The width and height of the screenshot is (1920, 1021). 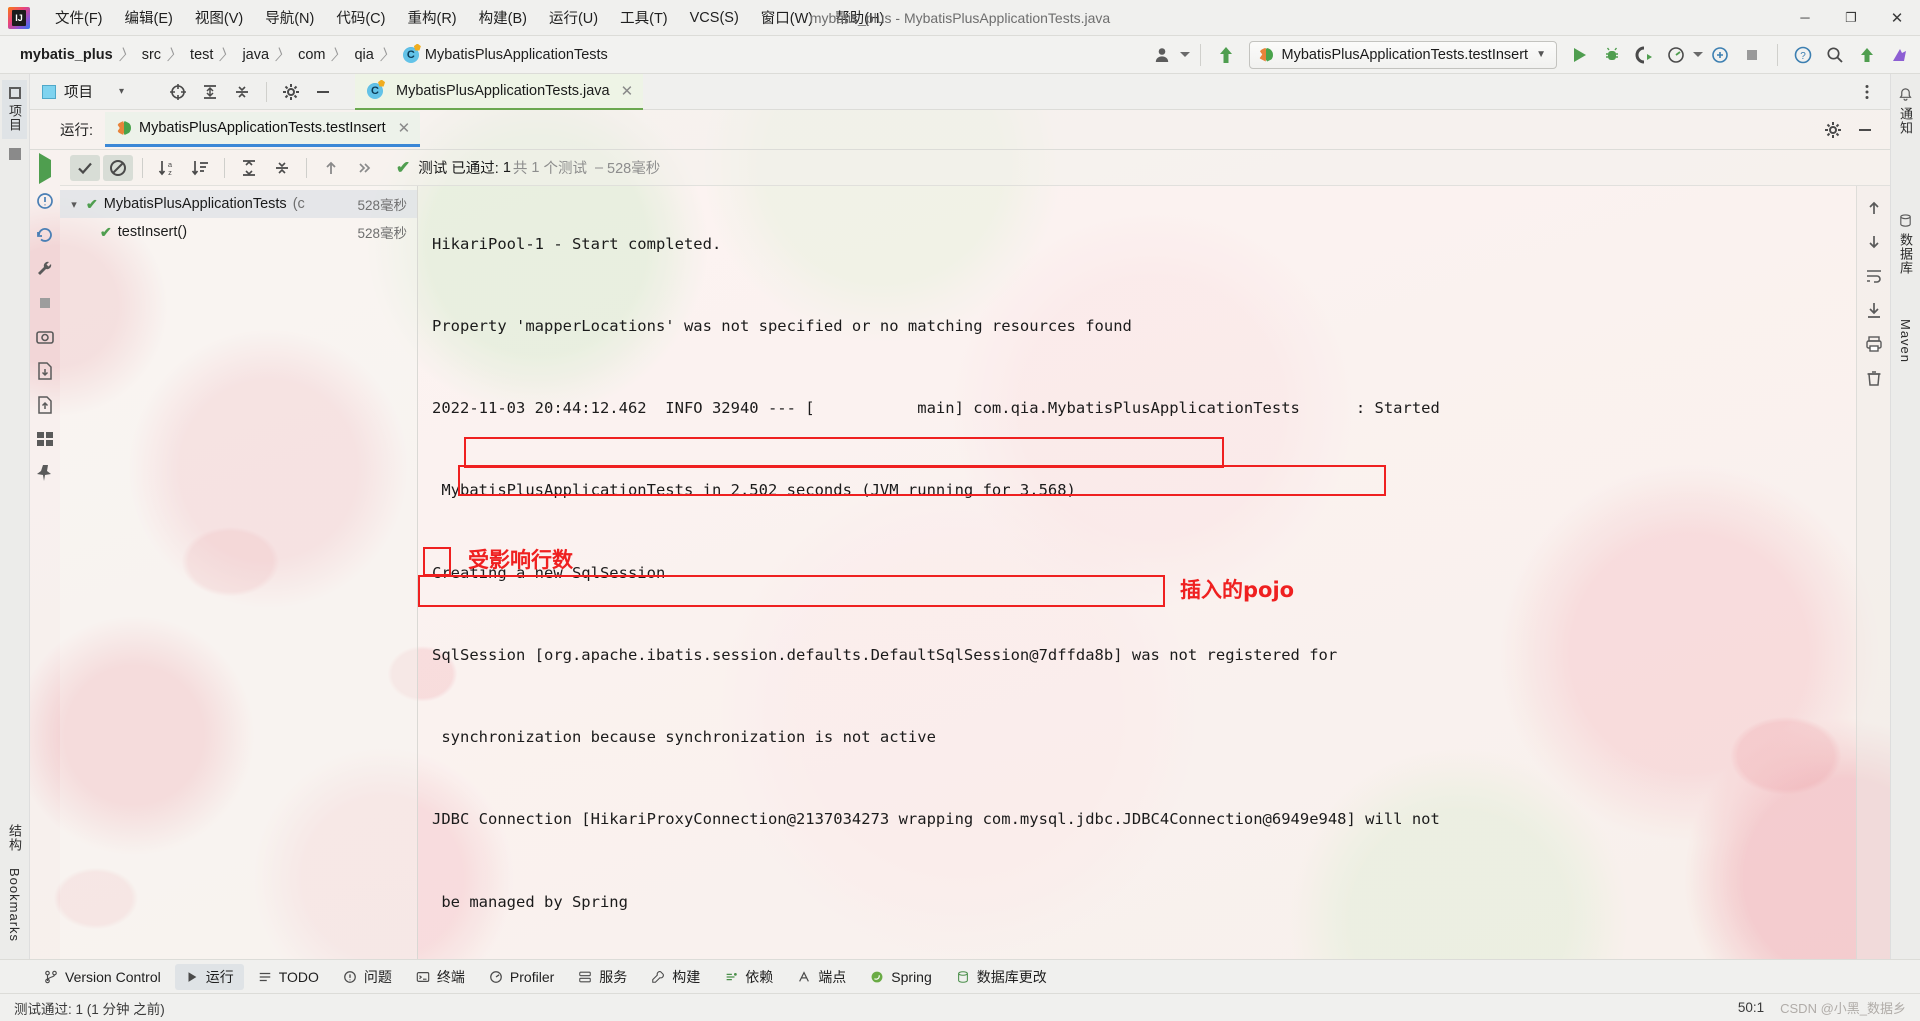 What do you see at coordinates (201, 55) in the screenshot?
I see `breadcrumb-item-test: test` at bounding box center [201, 55].